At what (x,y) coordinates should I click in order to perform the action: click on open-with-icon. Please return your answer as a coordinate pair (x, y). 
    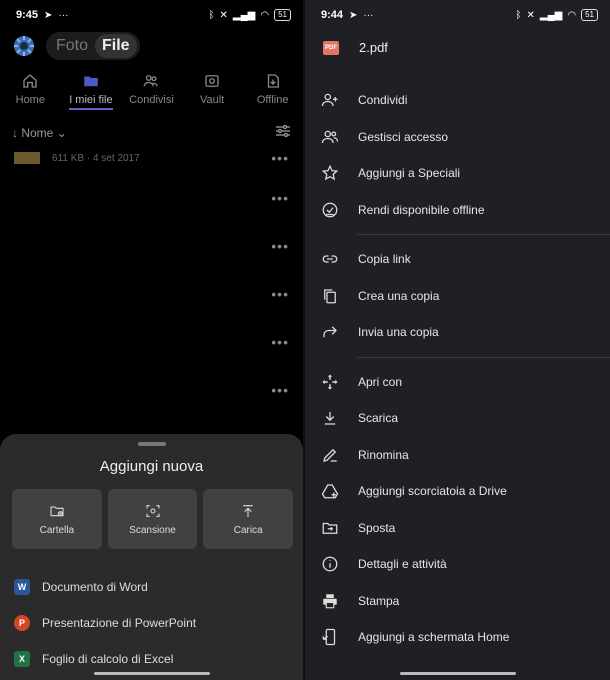
    Looking at the image, I should click on (330, 382).